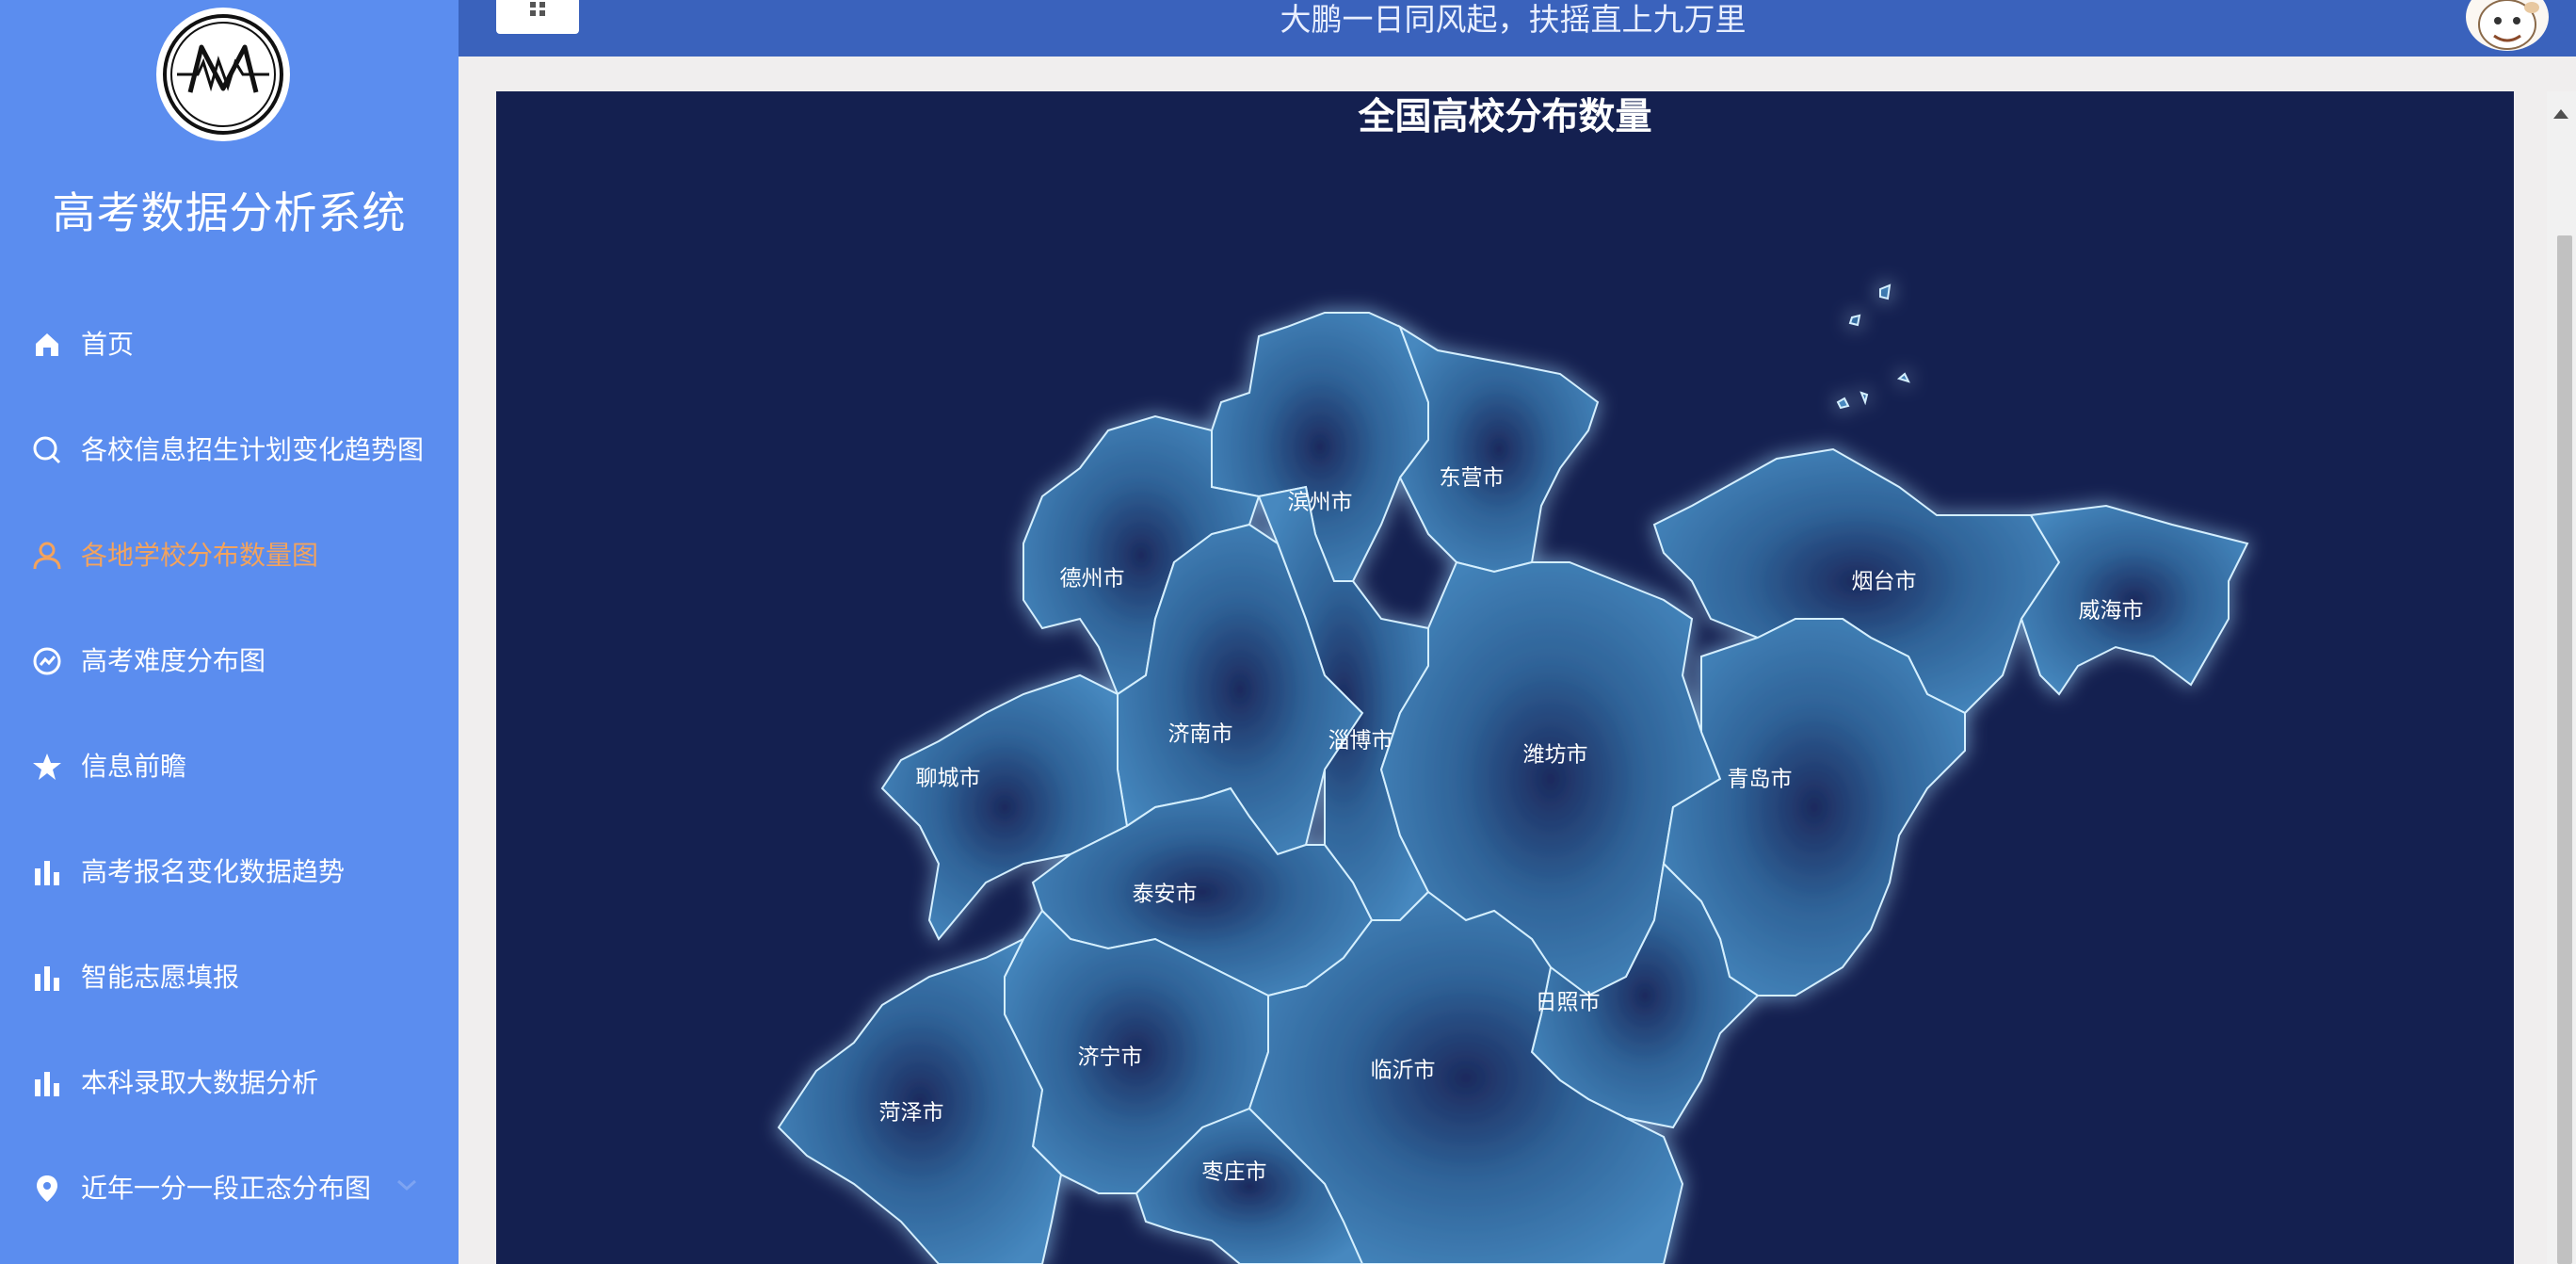 The height and width of the screenshot is (1264, 2576). I want to click on nav-item-smart-application: 智能志愿填报, so click(229, 978).